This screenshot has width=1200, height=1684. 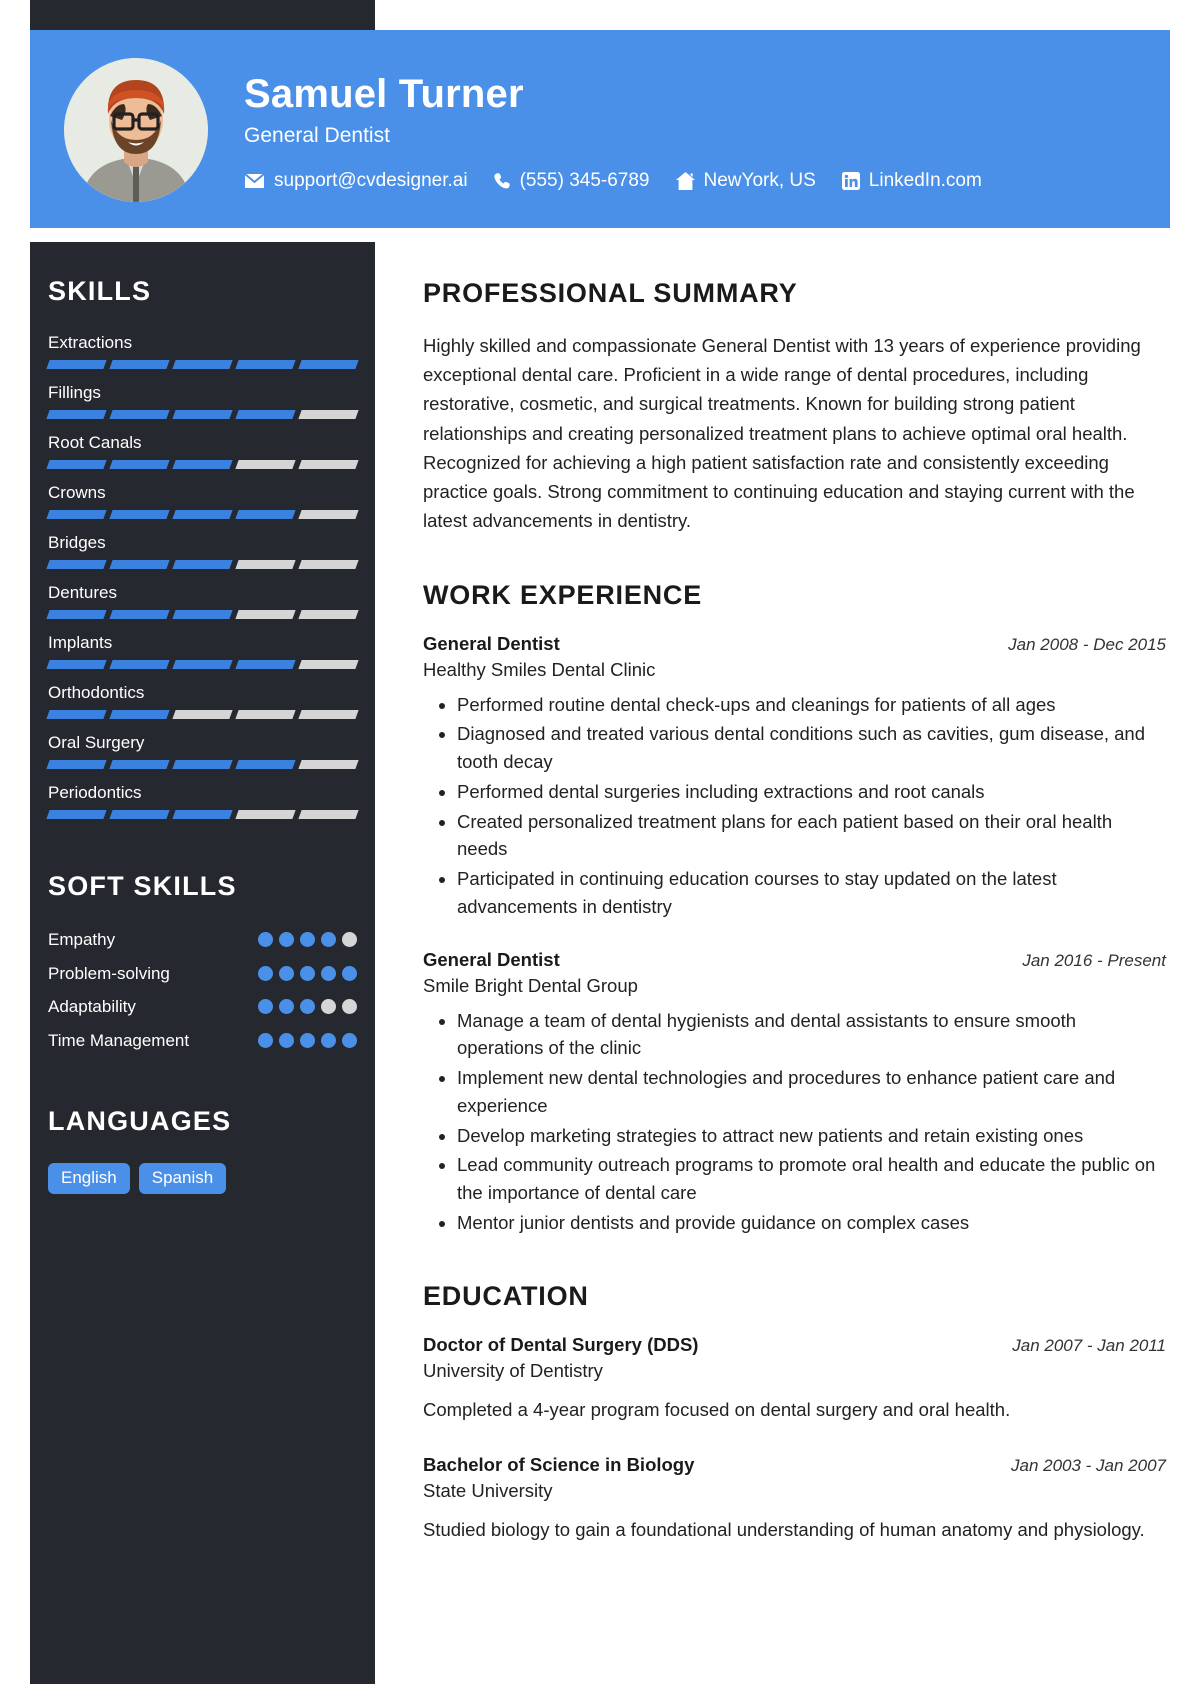 I want to click on contact-email: support@cvdesigner.ai, so click(x=356, y=181).